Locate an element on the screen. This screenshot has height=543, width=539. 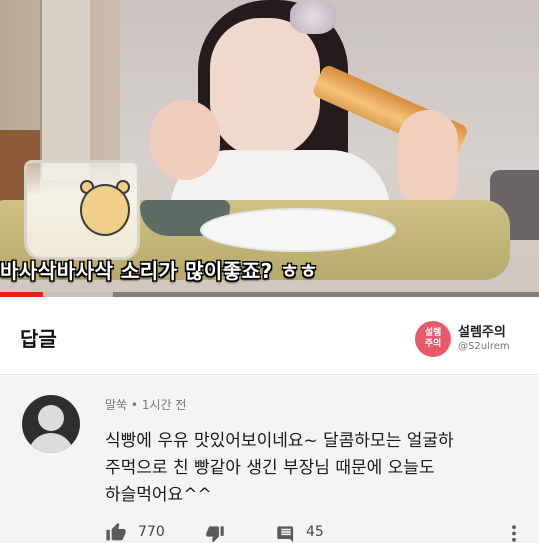
thumbs-up-icon is located at coordinates (116, 532).